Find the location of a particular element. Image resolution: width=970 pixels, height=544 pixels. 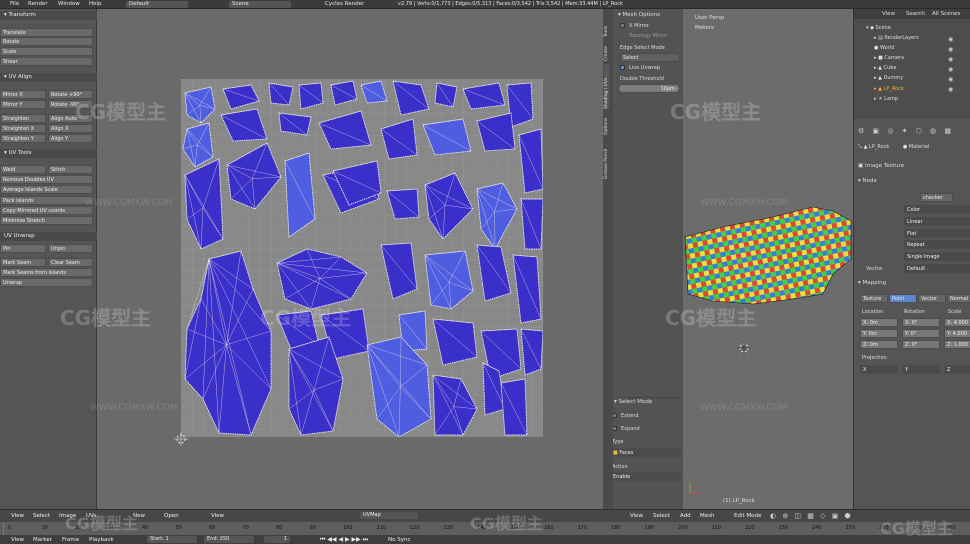

outliner-item-dummy: ▸ ▲ Dummy is located at coordinates (888, 78).